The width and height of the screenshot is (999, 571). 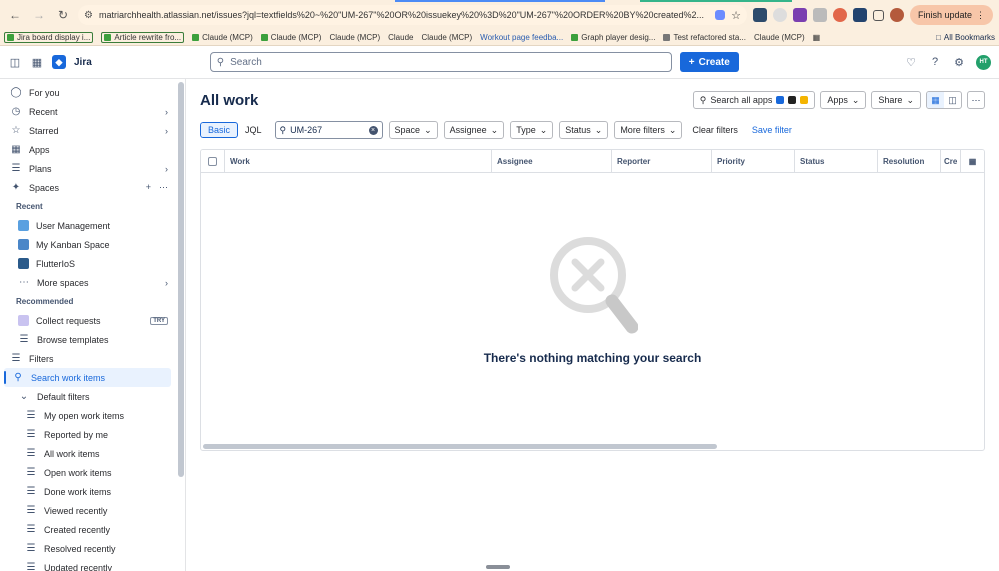 I want to click on github-app-icon, so click(x=792, y=100).